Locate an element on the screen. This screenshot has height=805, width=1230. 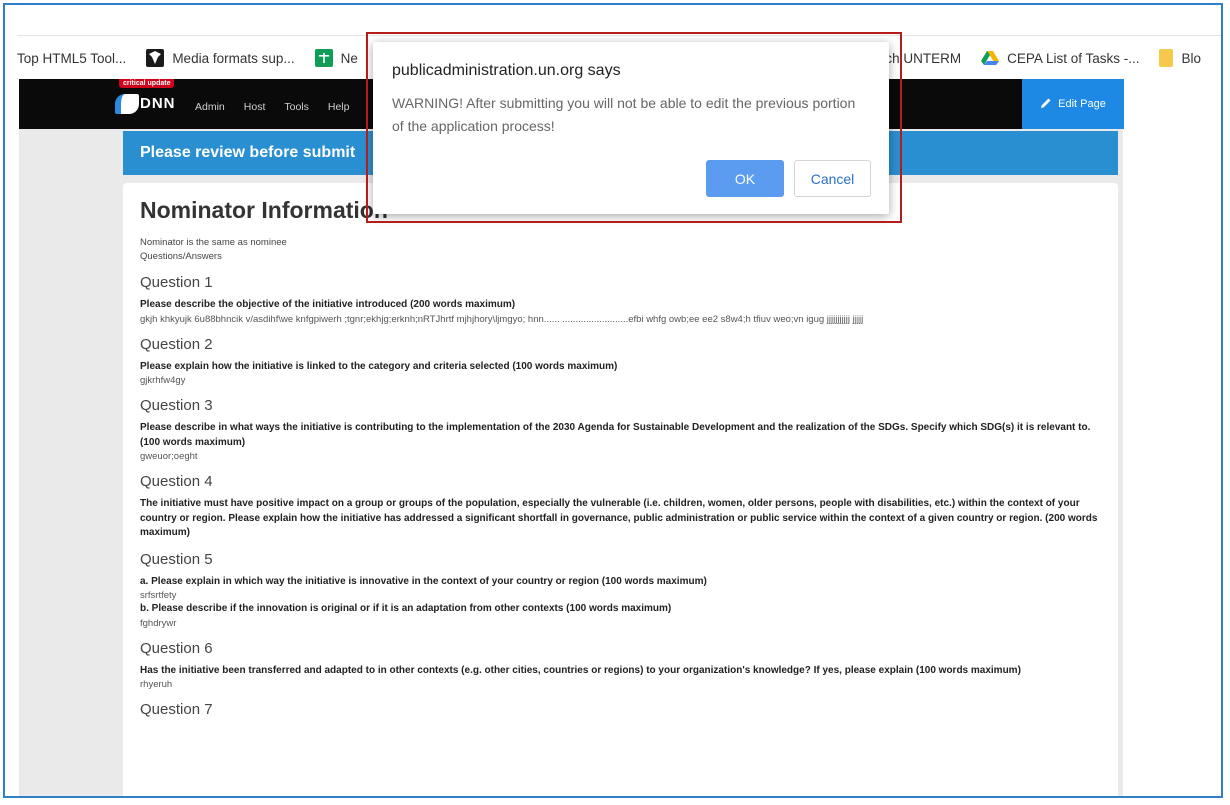
bookmark-item: Ne is located at coordinates (336, 58).